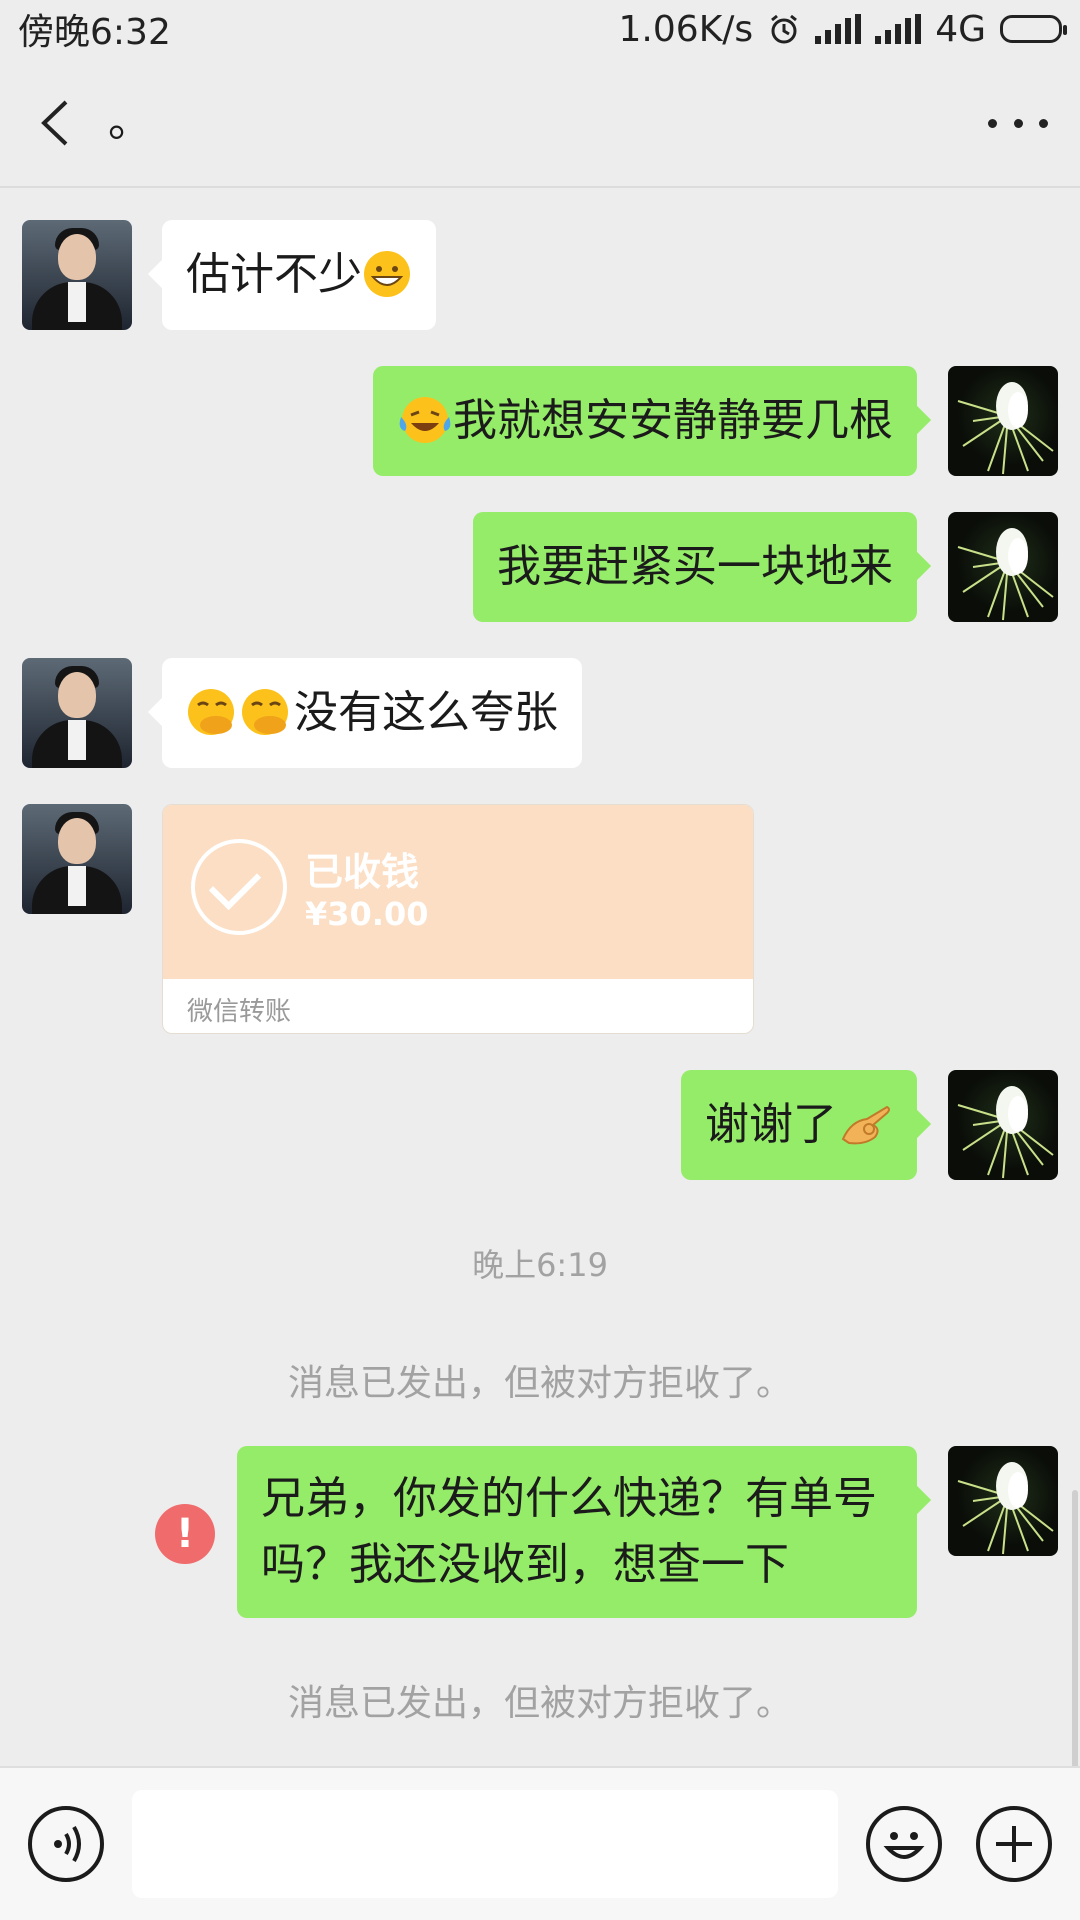  I want to click on message-row: ! 兄弟，你发的什么快递？有单号吗？我还没收到，想查一下, so click(540, 1536).